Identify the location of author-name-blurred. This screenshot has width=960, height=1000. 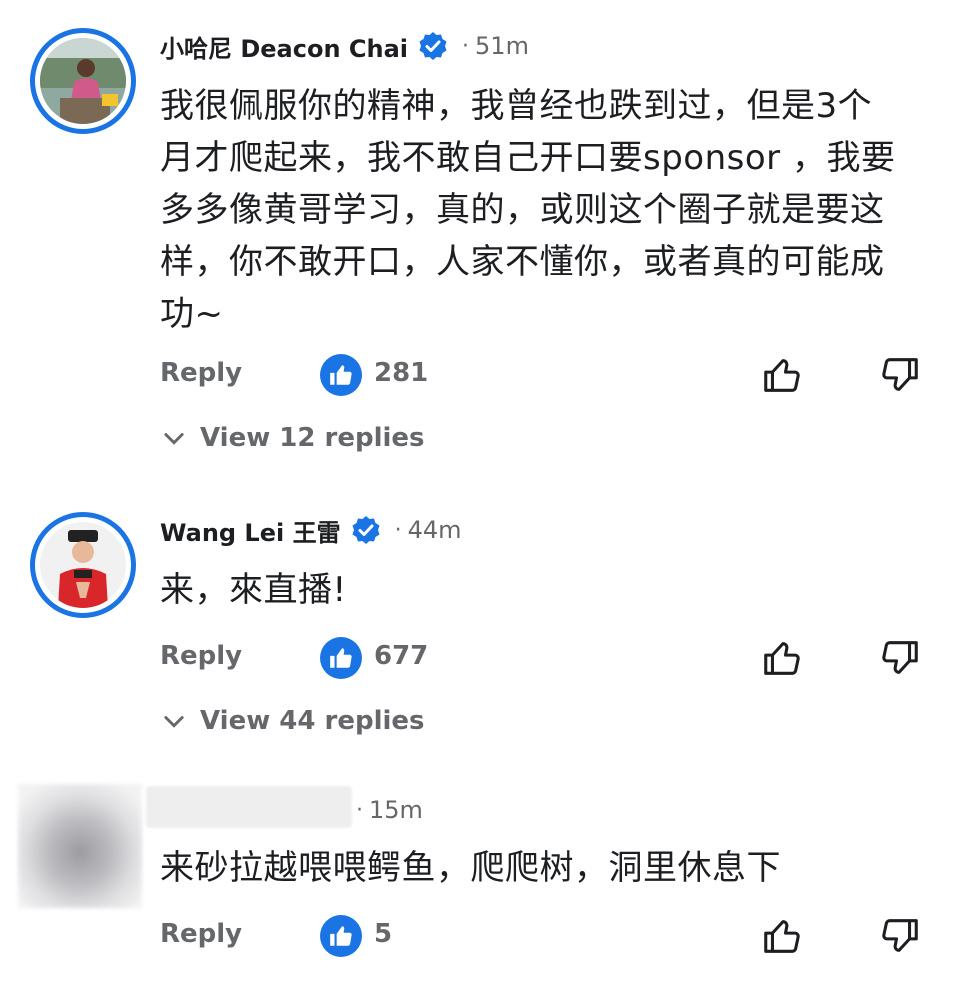
(249, 807).